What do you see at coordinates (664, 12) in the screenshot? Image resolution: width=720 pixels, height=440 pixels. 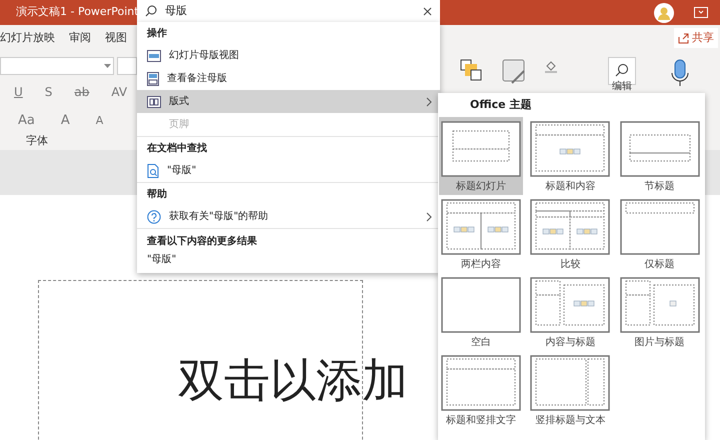 I see `avatar-icon` at bounding box center [664, 12].